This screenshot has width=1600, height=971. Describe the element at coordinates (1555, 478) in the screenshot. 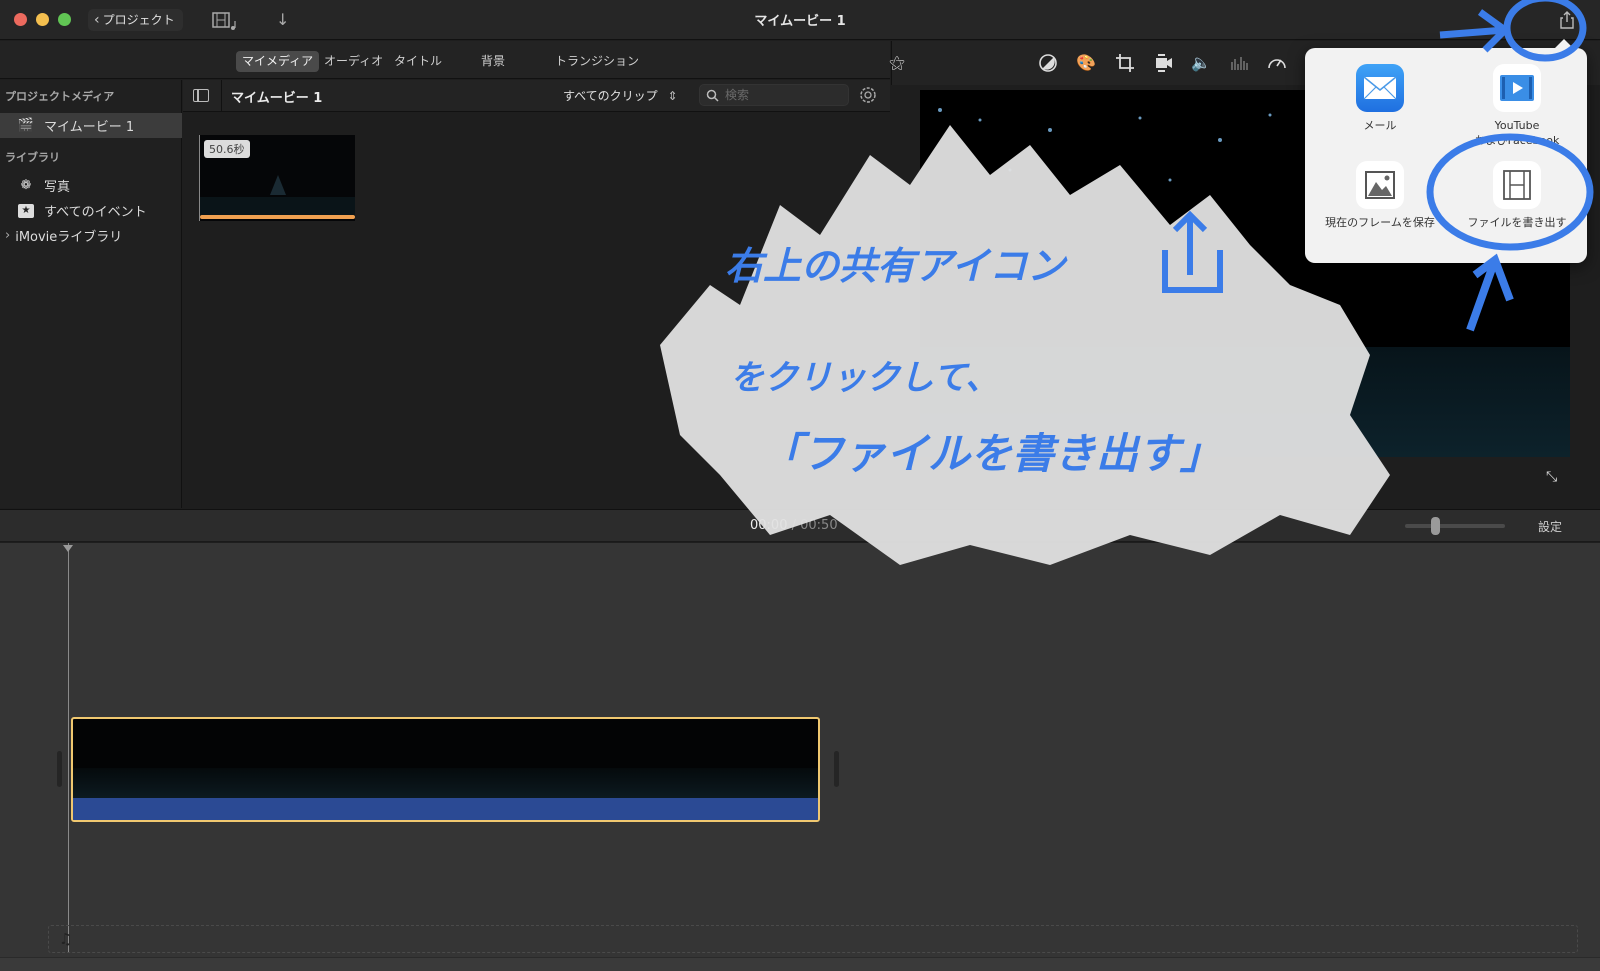

I see `fullscreen-icon: ⤡` at that location.